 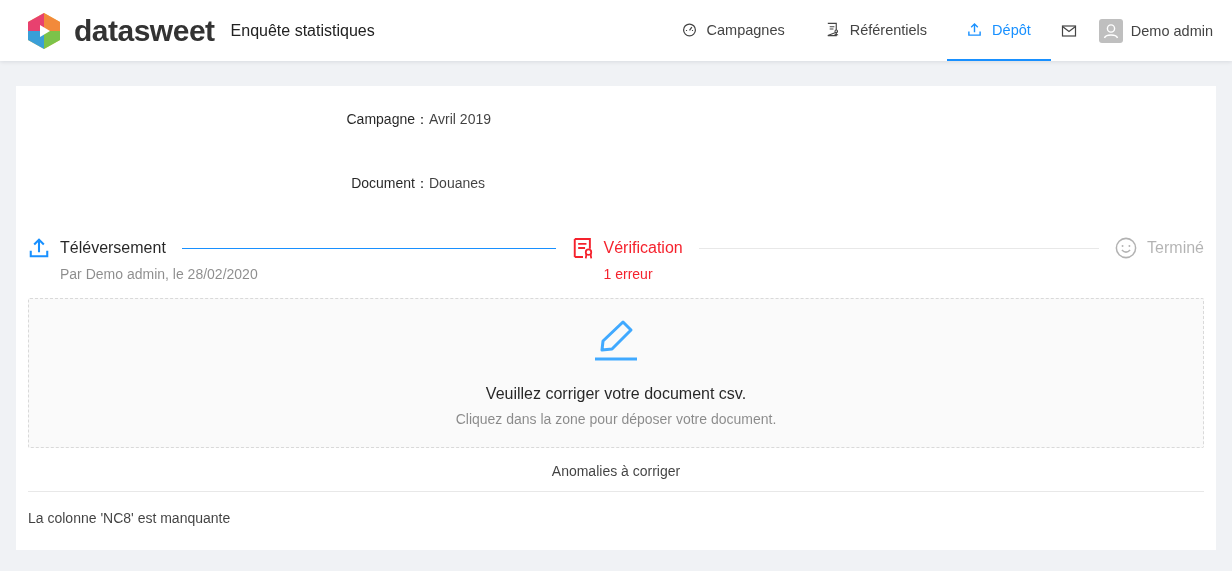 What do you see at coordinates (389, 184) in the screenshot?
I see `field-label: Document：` at bounding box center [389, 184].